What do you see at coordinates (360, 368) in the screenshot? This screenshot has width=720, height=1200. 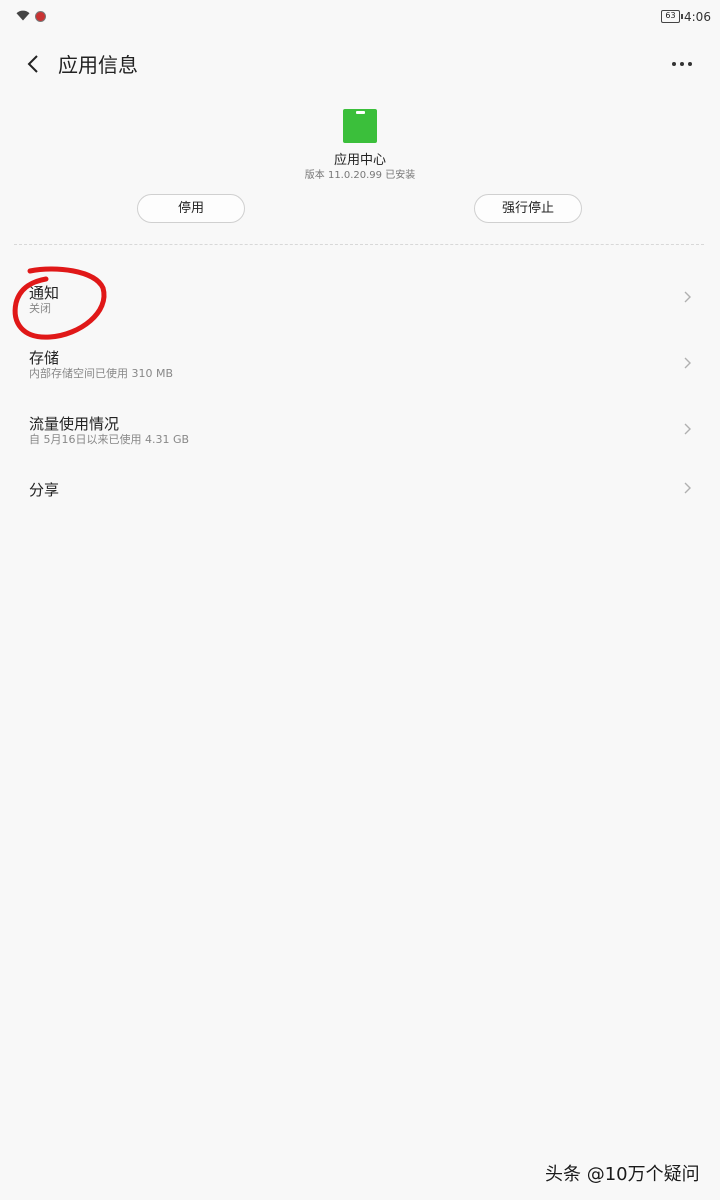 I see `row-storage: 存储 内部存储空间已使用 310 MB` at bounding box center [360, 368].